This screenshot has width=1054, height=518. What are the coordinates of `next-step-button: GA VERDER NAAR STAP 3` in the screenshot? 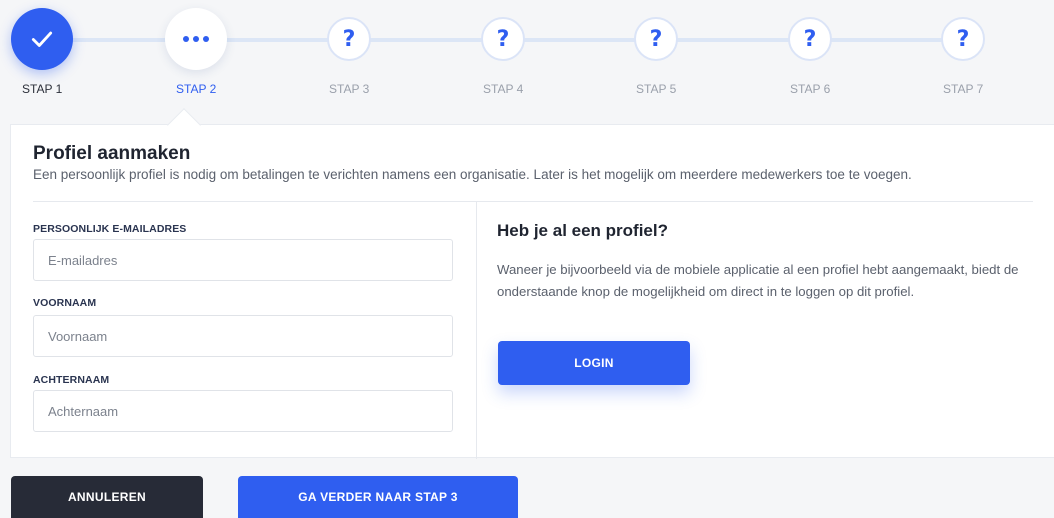 It's located at (378, 497).